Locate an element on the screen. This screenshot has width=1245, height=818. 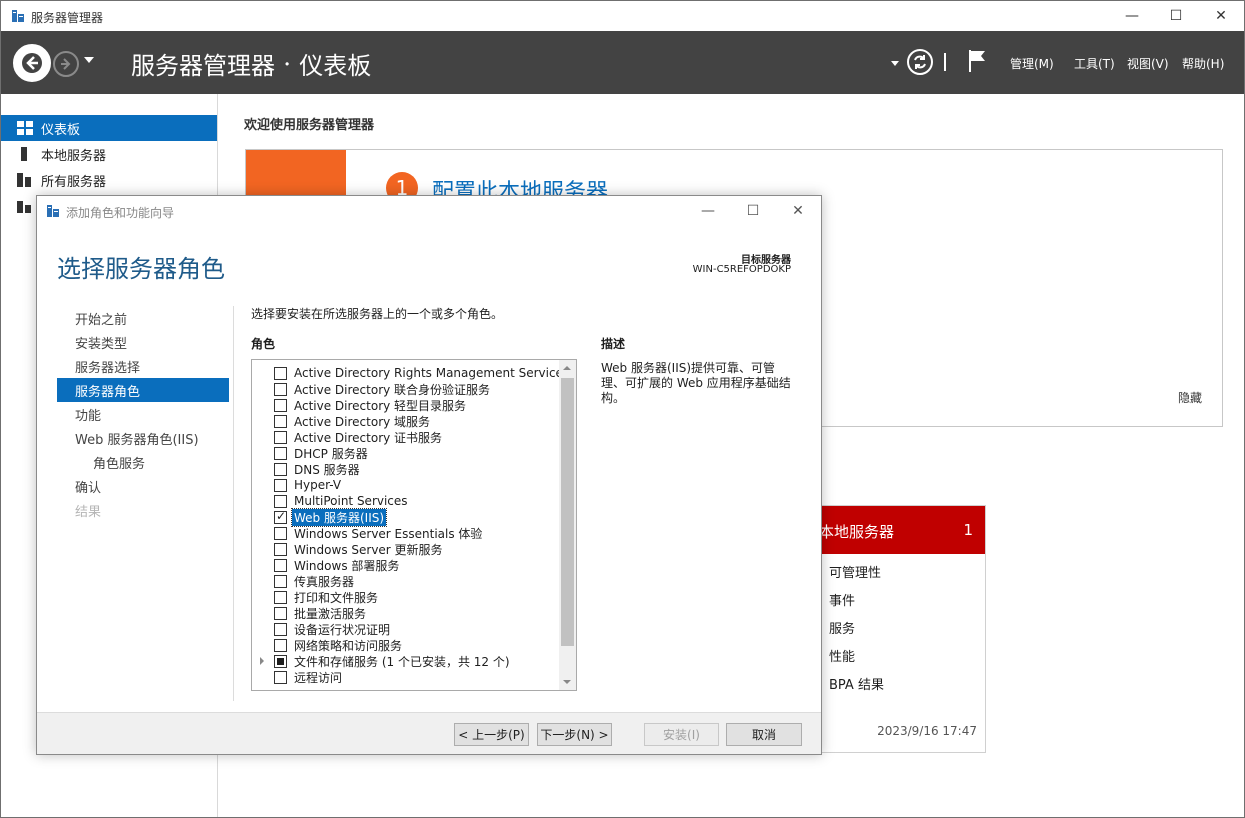
role-item: Windows Server 更新服务 is located at coordinates (405, 549).